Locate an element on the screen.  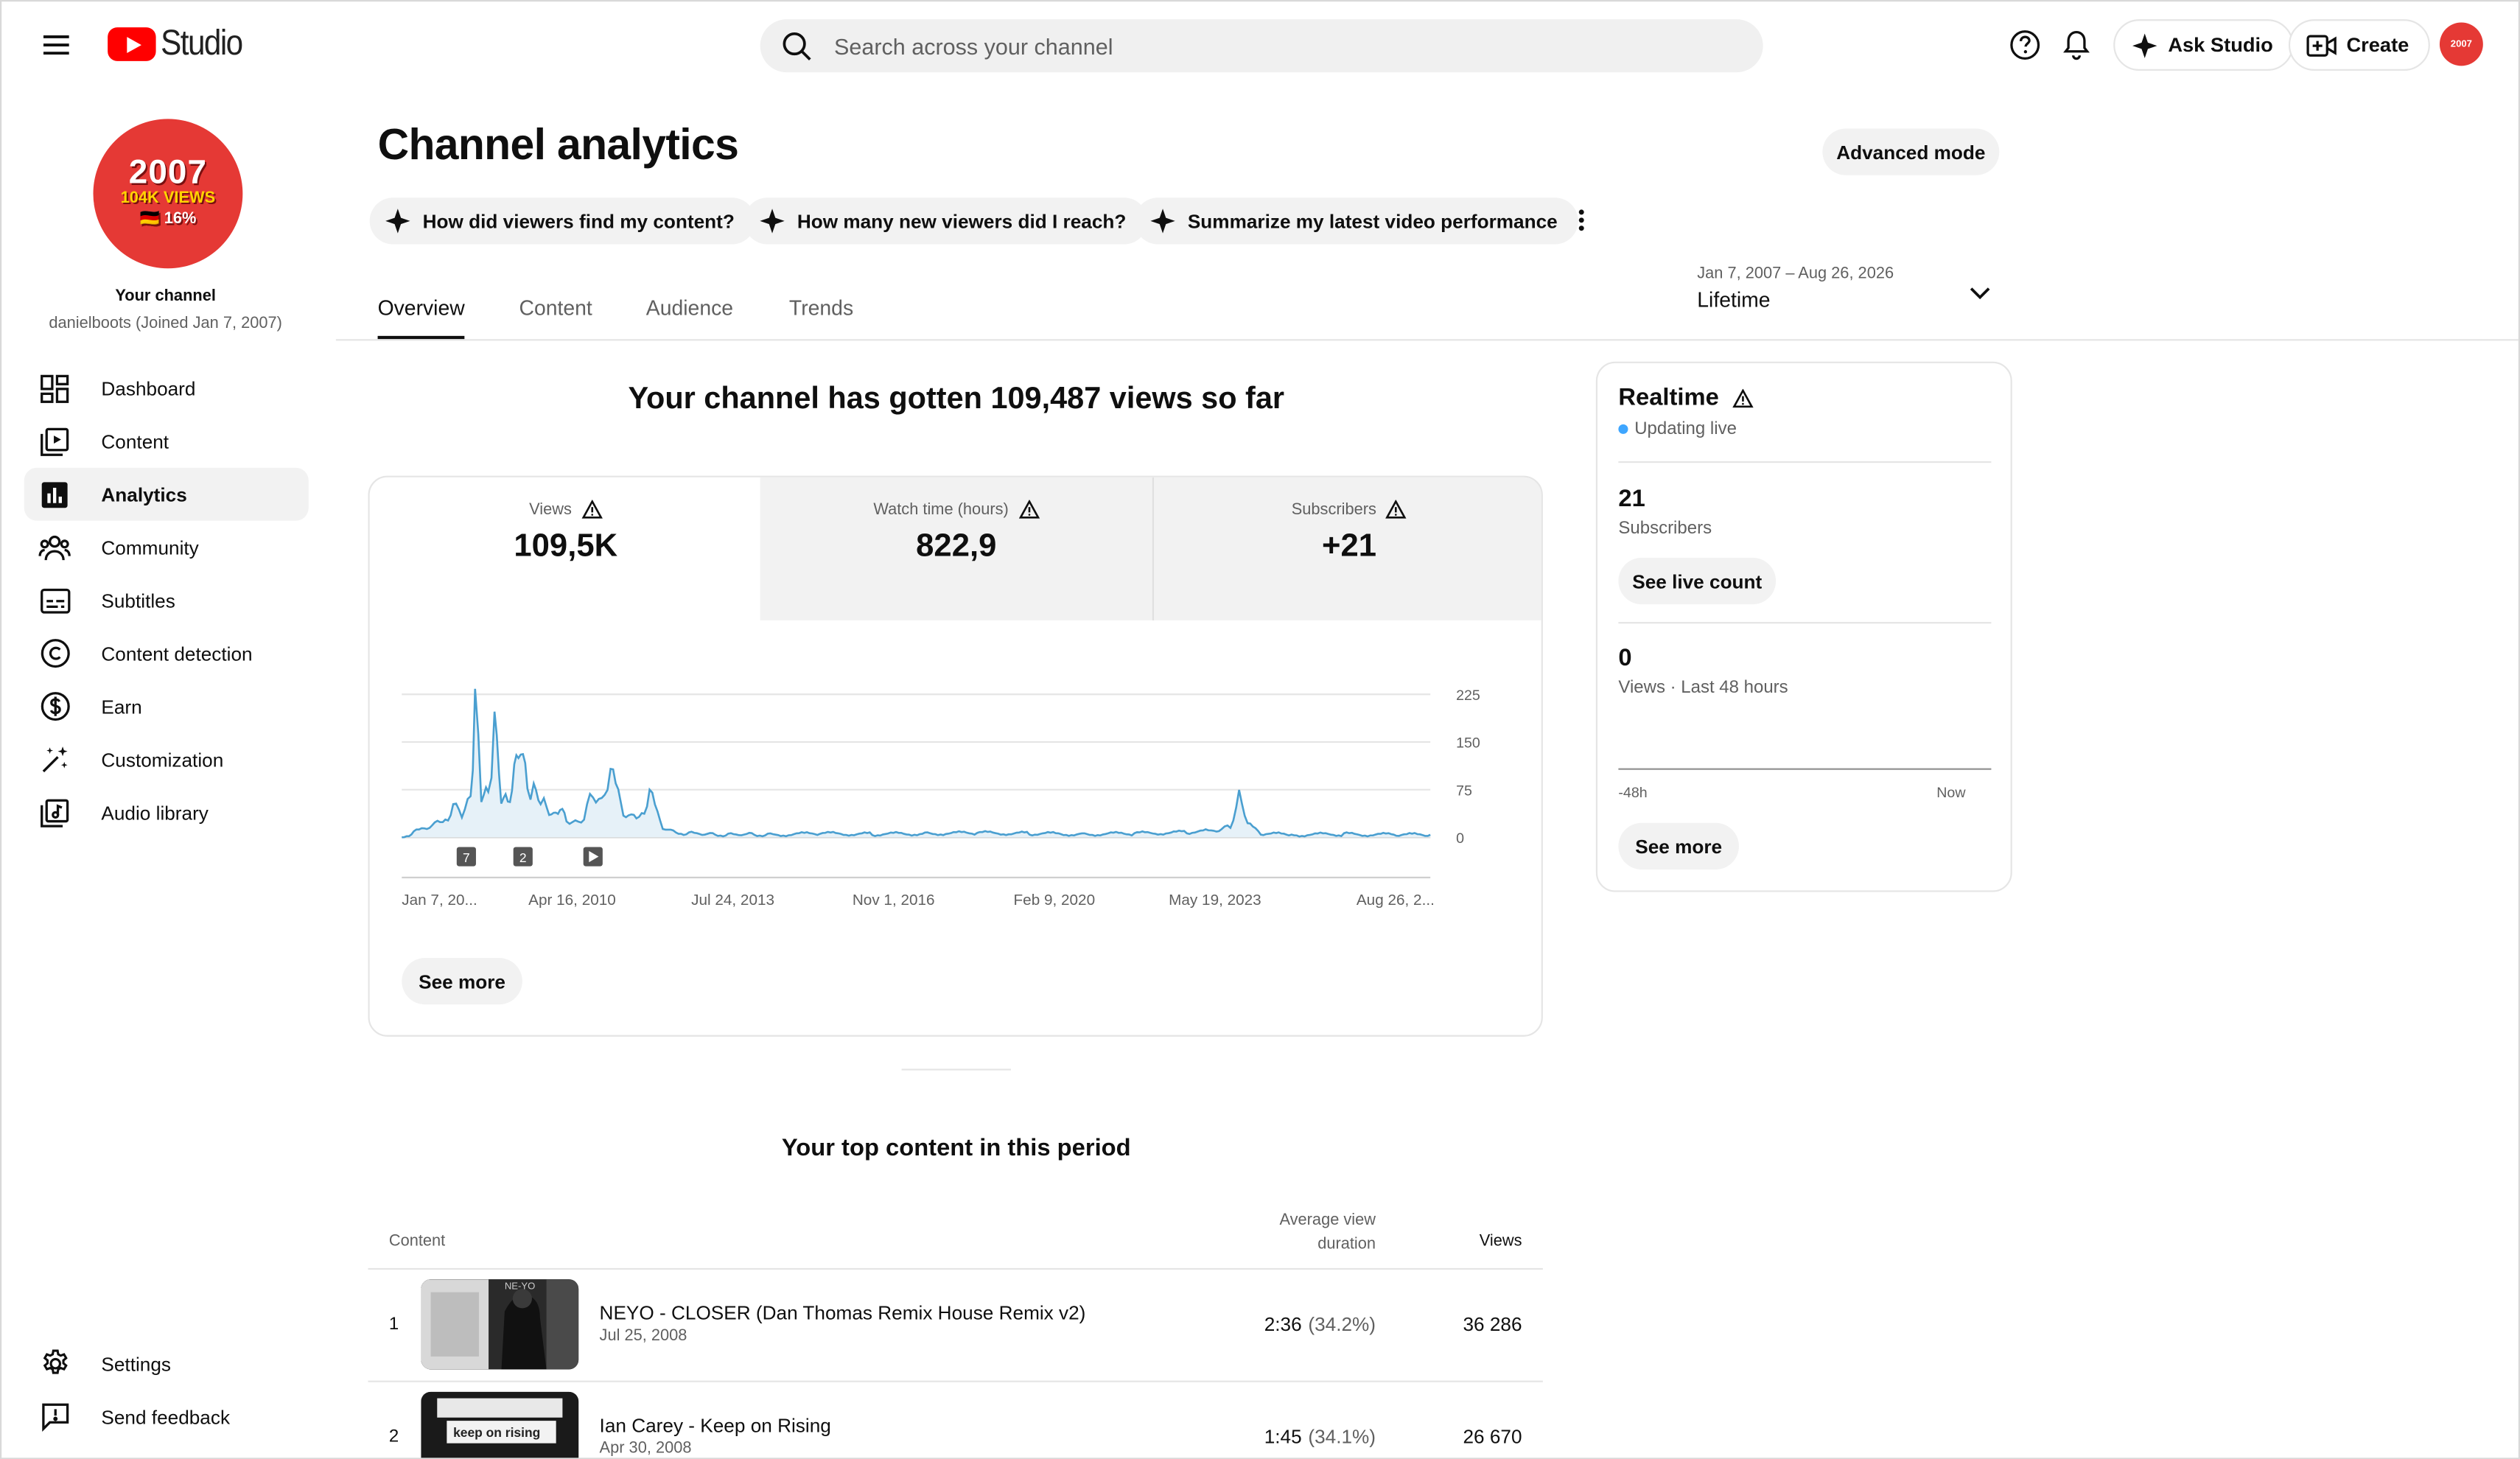
x-tick-label: Feb 9, 2020 is located at coordinates (1055, 900).